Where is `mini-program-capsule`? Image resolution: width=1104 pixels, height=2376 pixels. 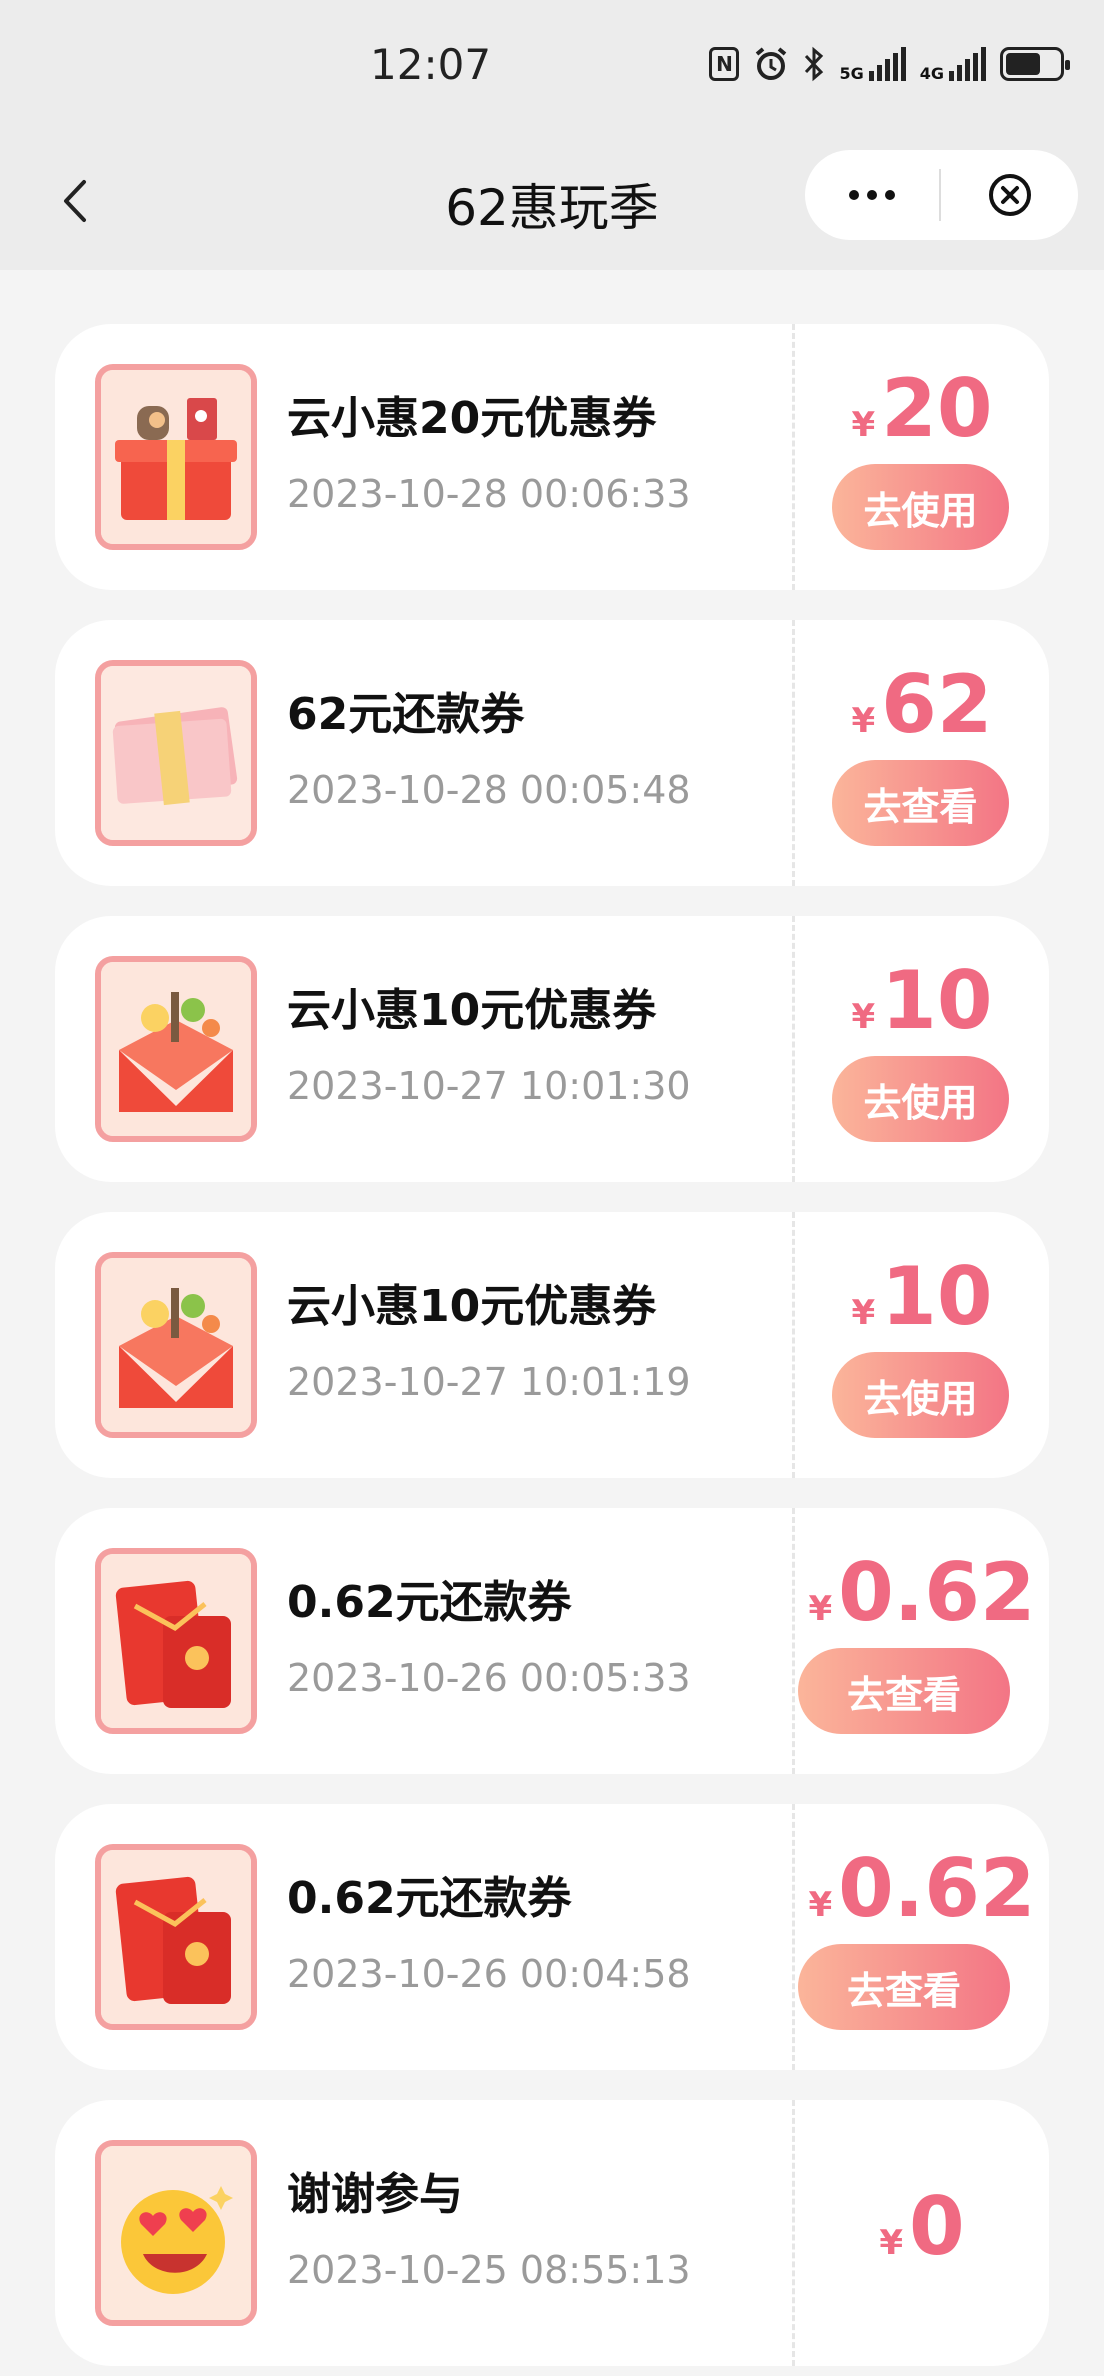 mini-program-capsule is located at coordinates (941, 195).